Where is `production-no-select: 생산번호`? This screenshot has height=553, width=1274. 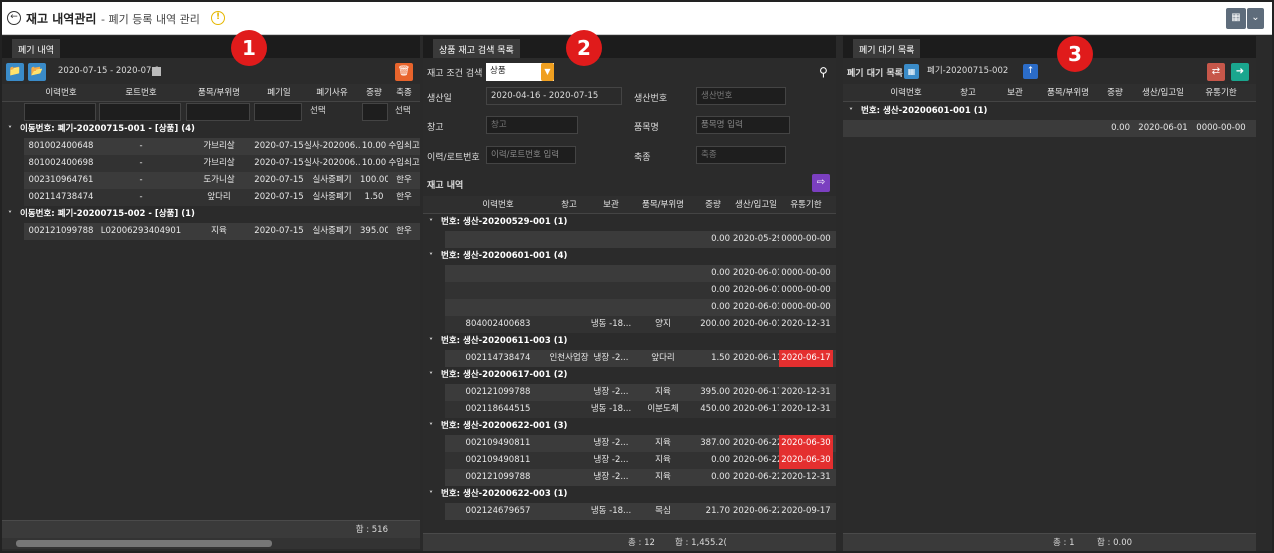
production-no-select: 생산번호 is located at coordinates (741, 96).